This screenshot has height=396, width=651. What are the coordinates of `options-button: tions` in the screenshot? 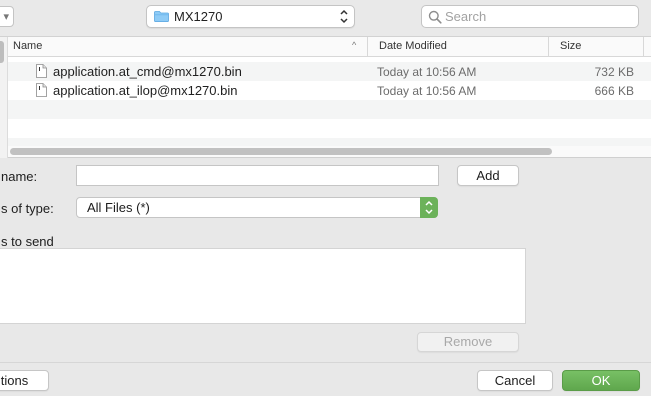 It's located at (24, 380).